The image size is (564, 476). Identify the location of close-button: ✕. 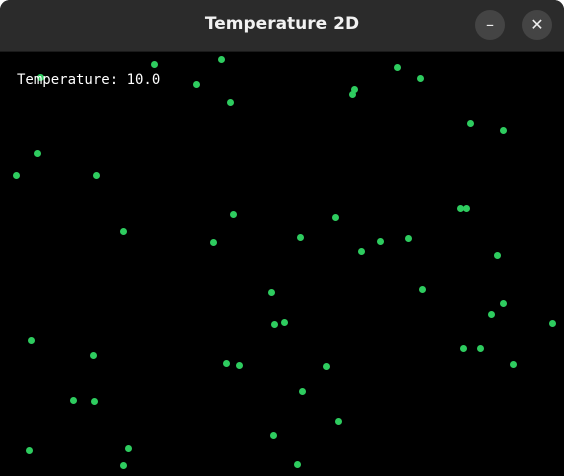
(537, 25).